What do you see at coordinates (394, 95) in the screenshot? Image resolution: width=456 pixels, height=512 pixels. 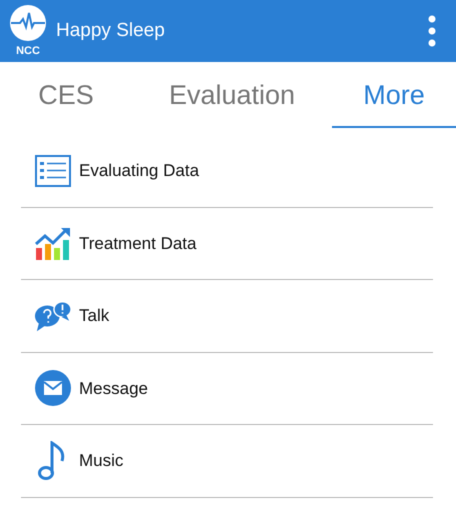 I see `tab: More` at bounding box center [394, 95].